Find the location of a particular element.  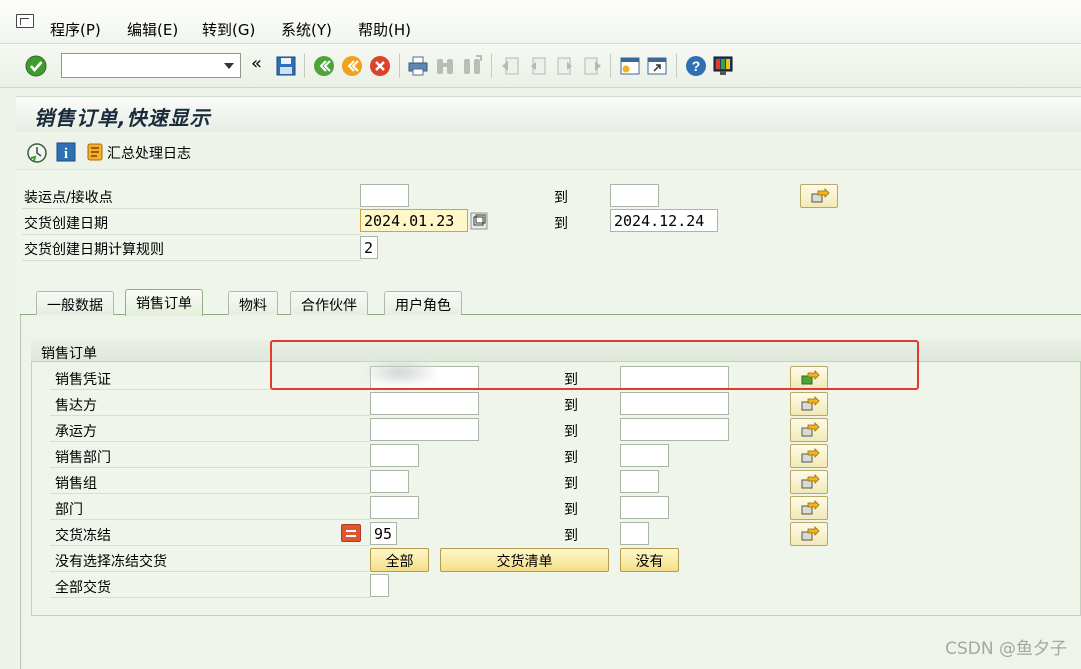

sales-office-label: 销售部门 is located at coordinates (83, 458).